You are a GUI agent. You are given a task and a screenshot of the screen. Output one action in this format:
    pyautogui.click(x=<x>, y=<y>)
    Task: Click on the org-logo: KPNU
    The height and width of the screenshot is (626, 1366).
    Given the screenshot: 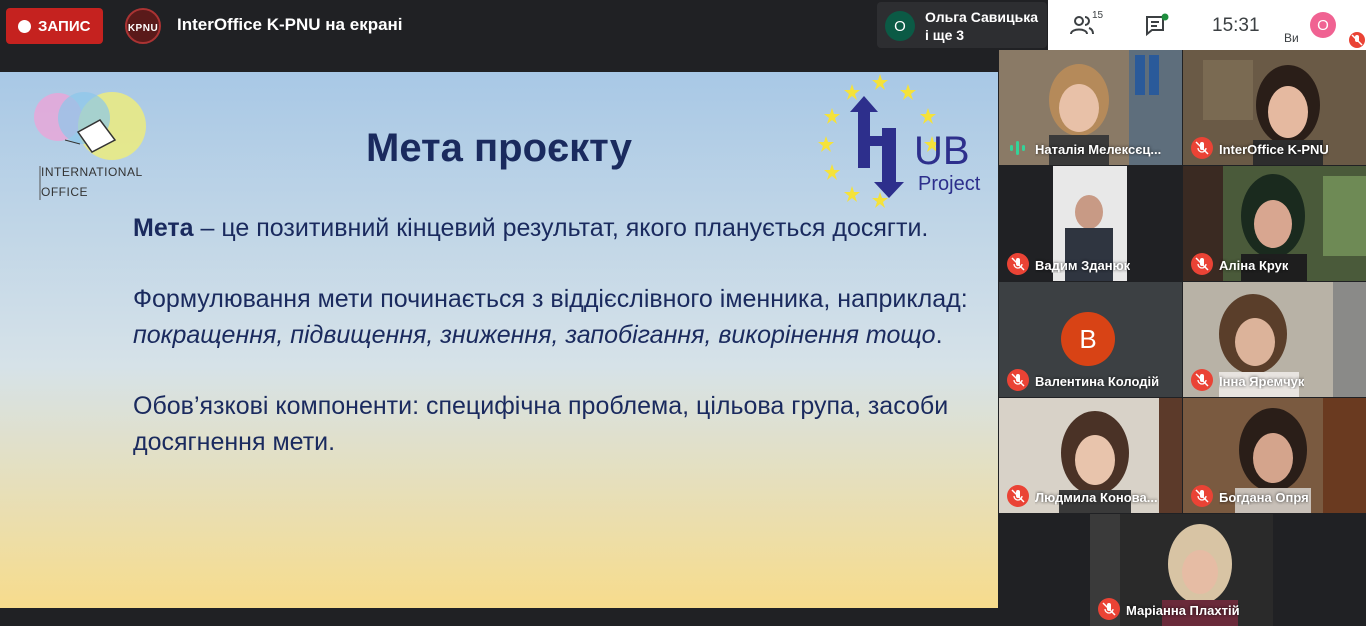 What is the action you would take?
    pyautogui.click(x=143, y=26)
    